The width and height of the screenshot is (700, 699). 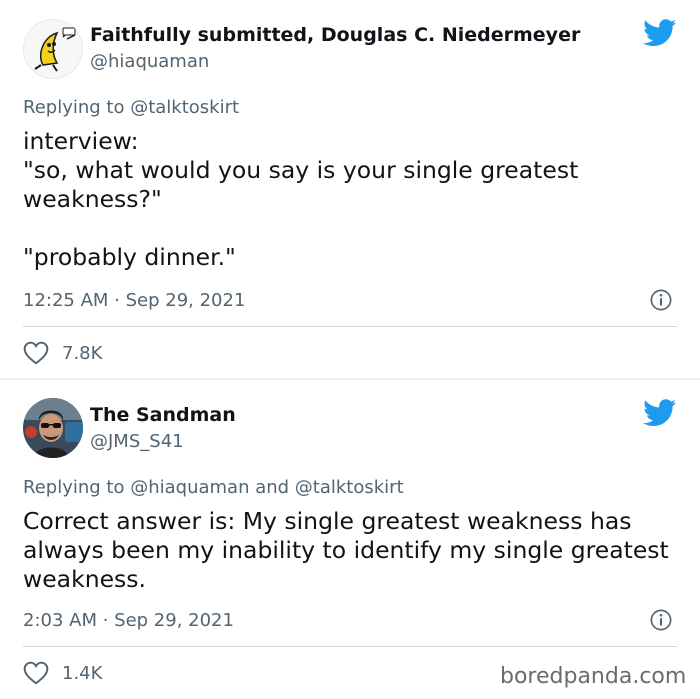 I want to click on like-count: 1.4K, so click(x=82, y=673).